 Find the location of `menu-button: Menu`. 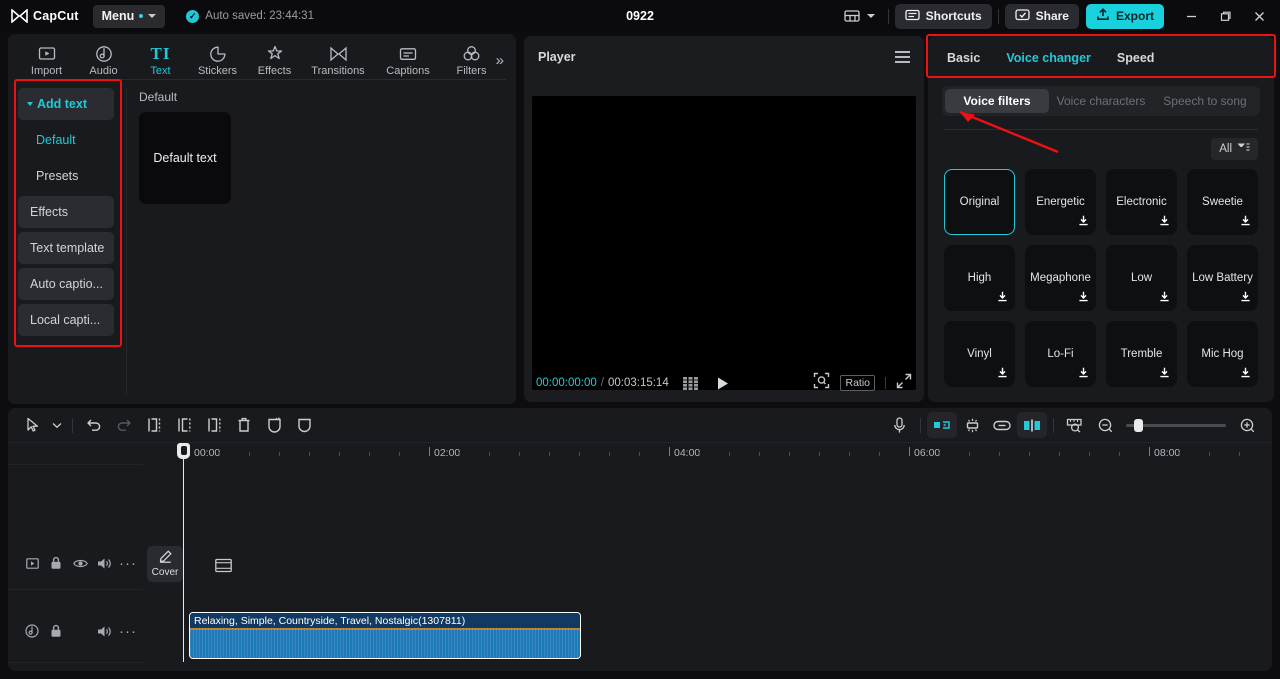

menu-button: Menu is located at coordinates (129, 16).